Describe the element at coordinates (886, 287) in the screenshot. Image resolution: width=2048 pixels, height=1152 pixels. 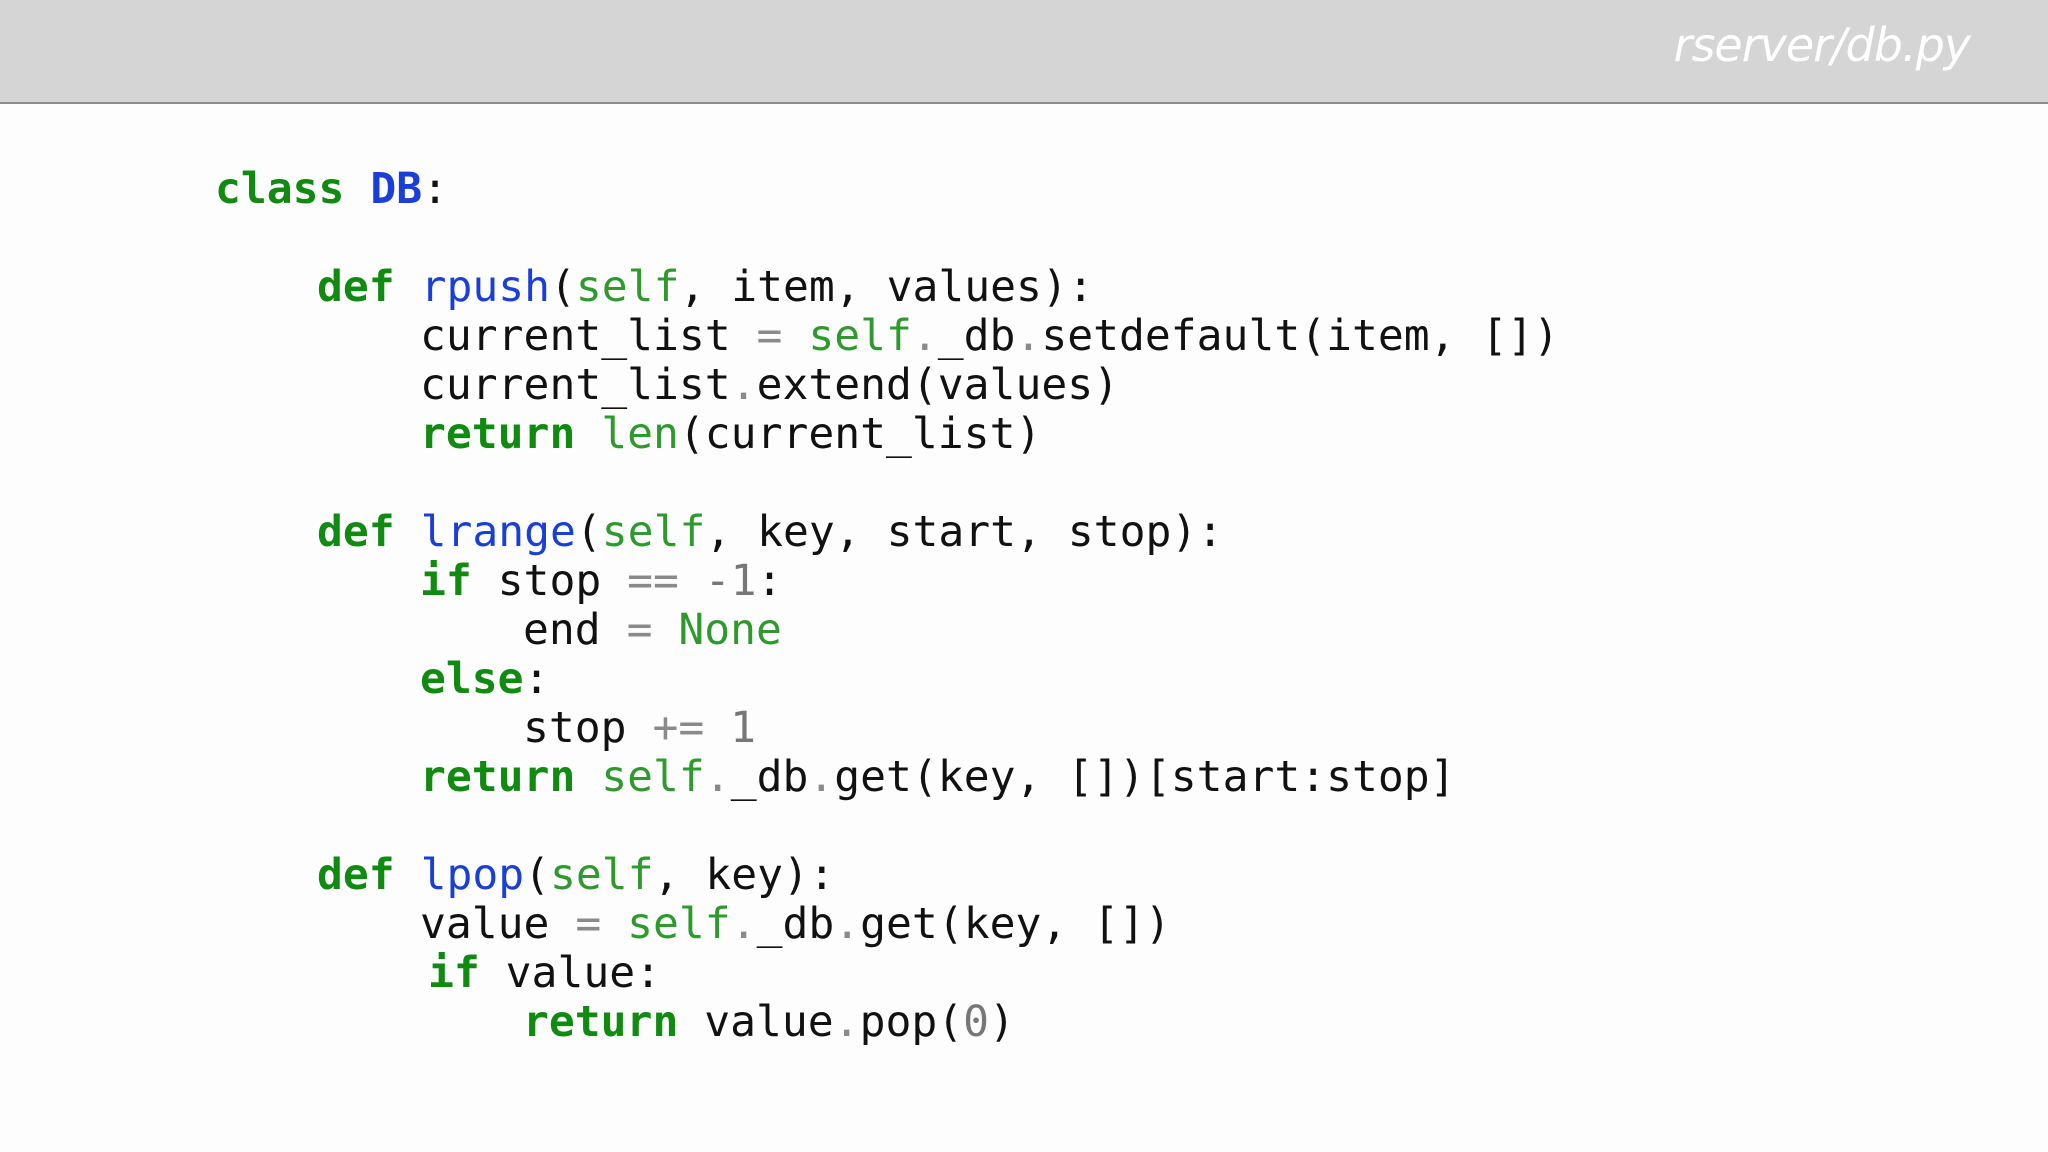
I see `code-text: , item, values):` at that location.